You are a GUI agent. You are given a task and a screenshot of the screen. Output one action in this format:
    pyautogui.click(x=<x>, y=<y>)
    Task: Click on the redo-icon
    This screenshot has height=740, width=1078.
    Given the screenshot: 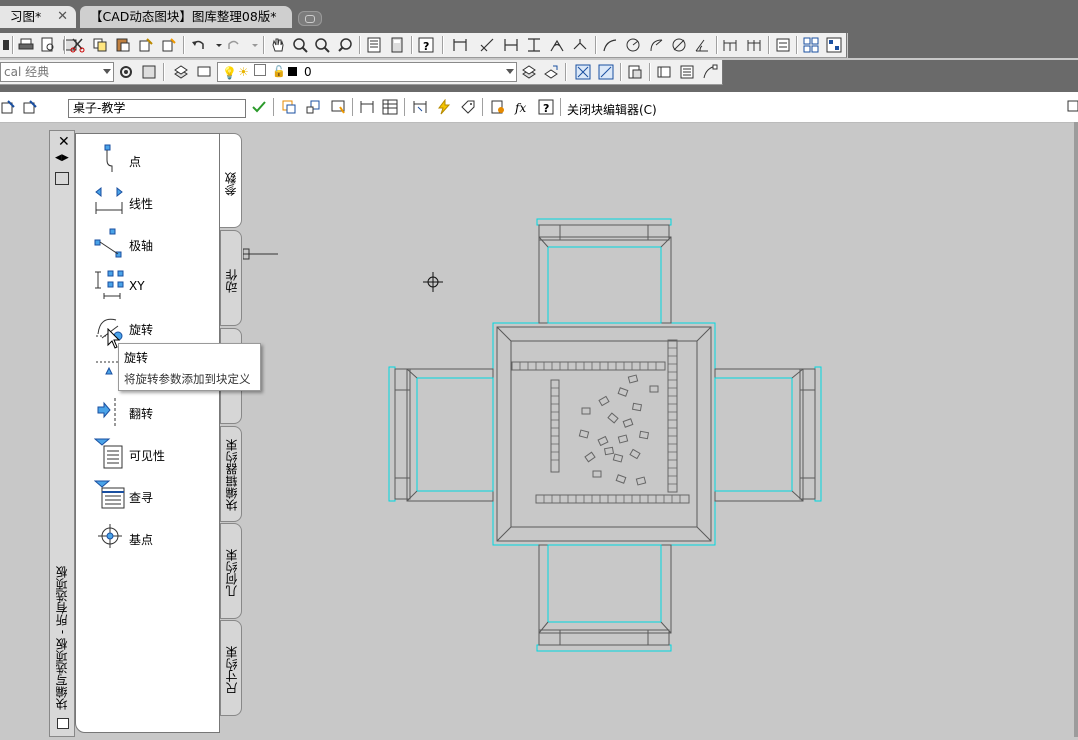 What is the action you would take?
    pyautogui.click(x=234, y=45)
    